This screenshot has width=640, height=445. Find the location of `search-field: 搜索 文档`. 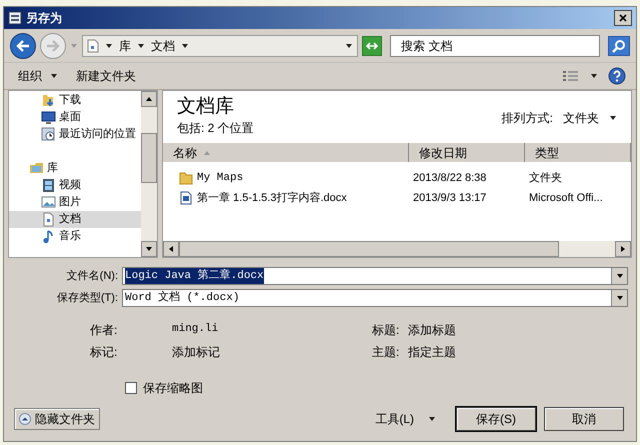

search-field: 搜索 文档 is located at coordinates (495, 46).